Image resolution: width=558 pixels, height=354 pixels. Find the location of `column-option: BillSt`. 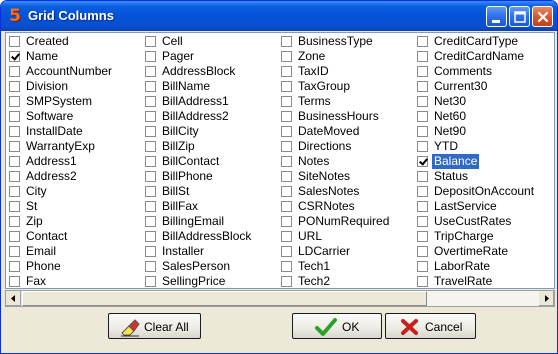

column-option: BillSt is located at coordinates (210, 191).